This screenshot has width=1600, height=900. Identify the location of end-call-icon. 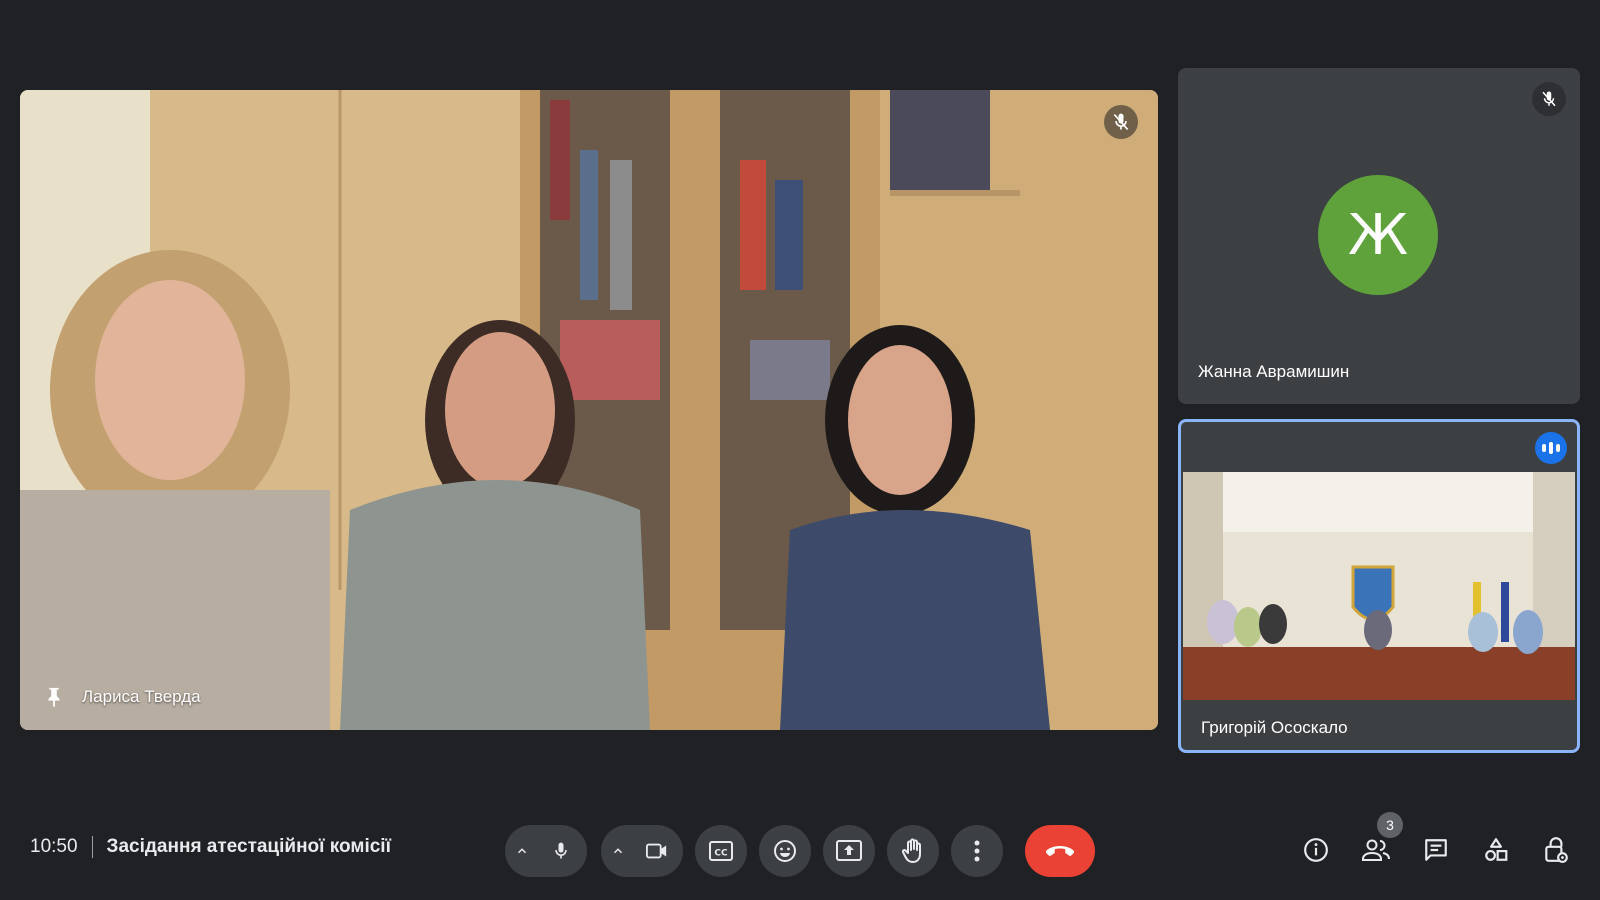
(1060, 851).